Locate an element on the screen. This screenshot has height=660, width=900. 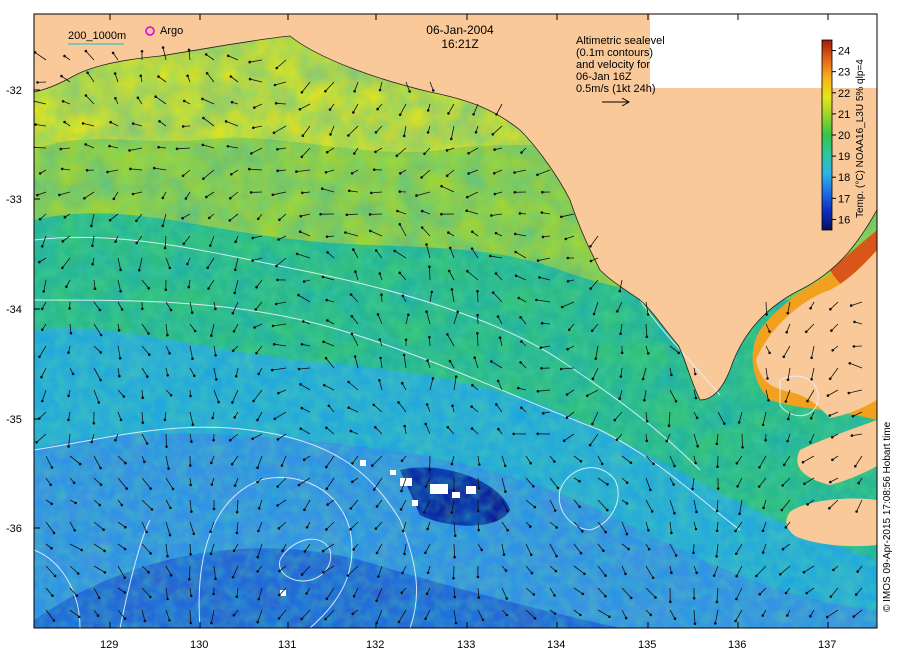
lat-tick-label: -36 is located at coordinates (14, 529).